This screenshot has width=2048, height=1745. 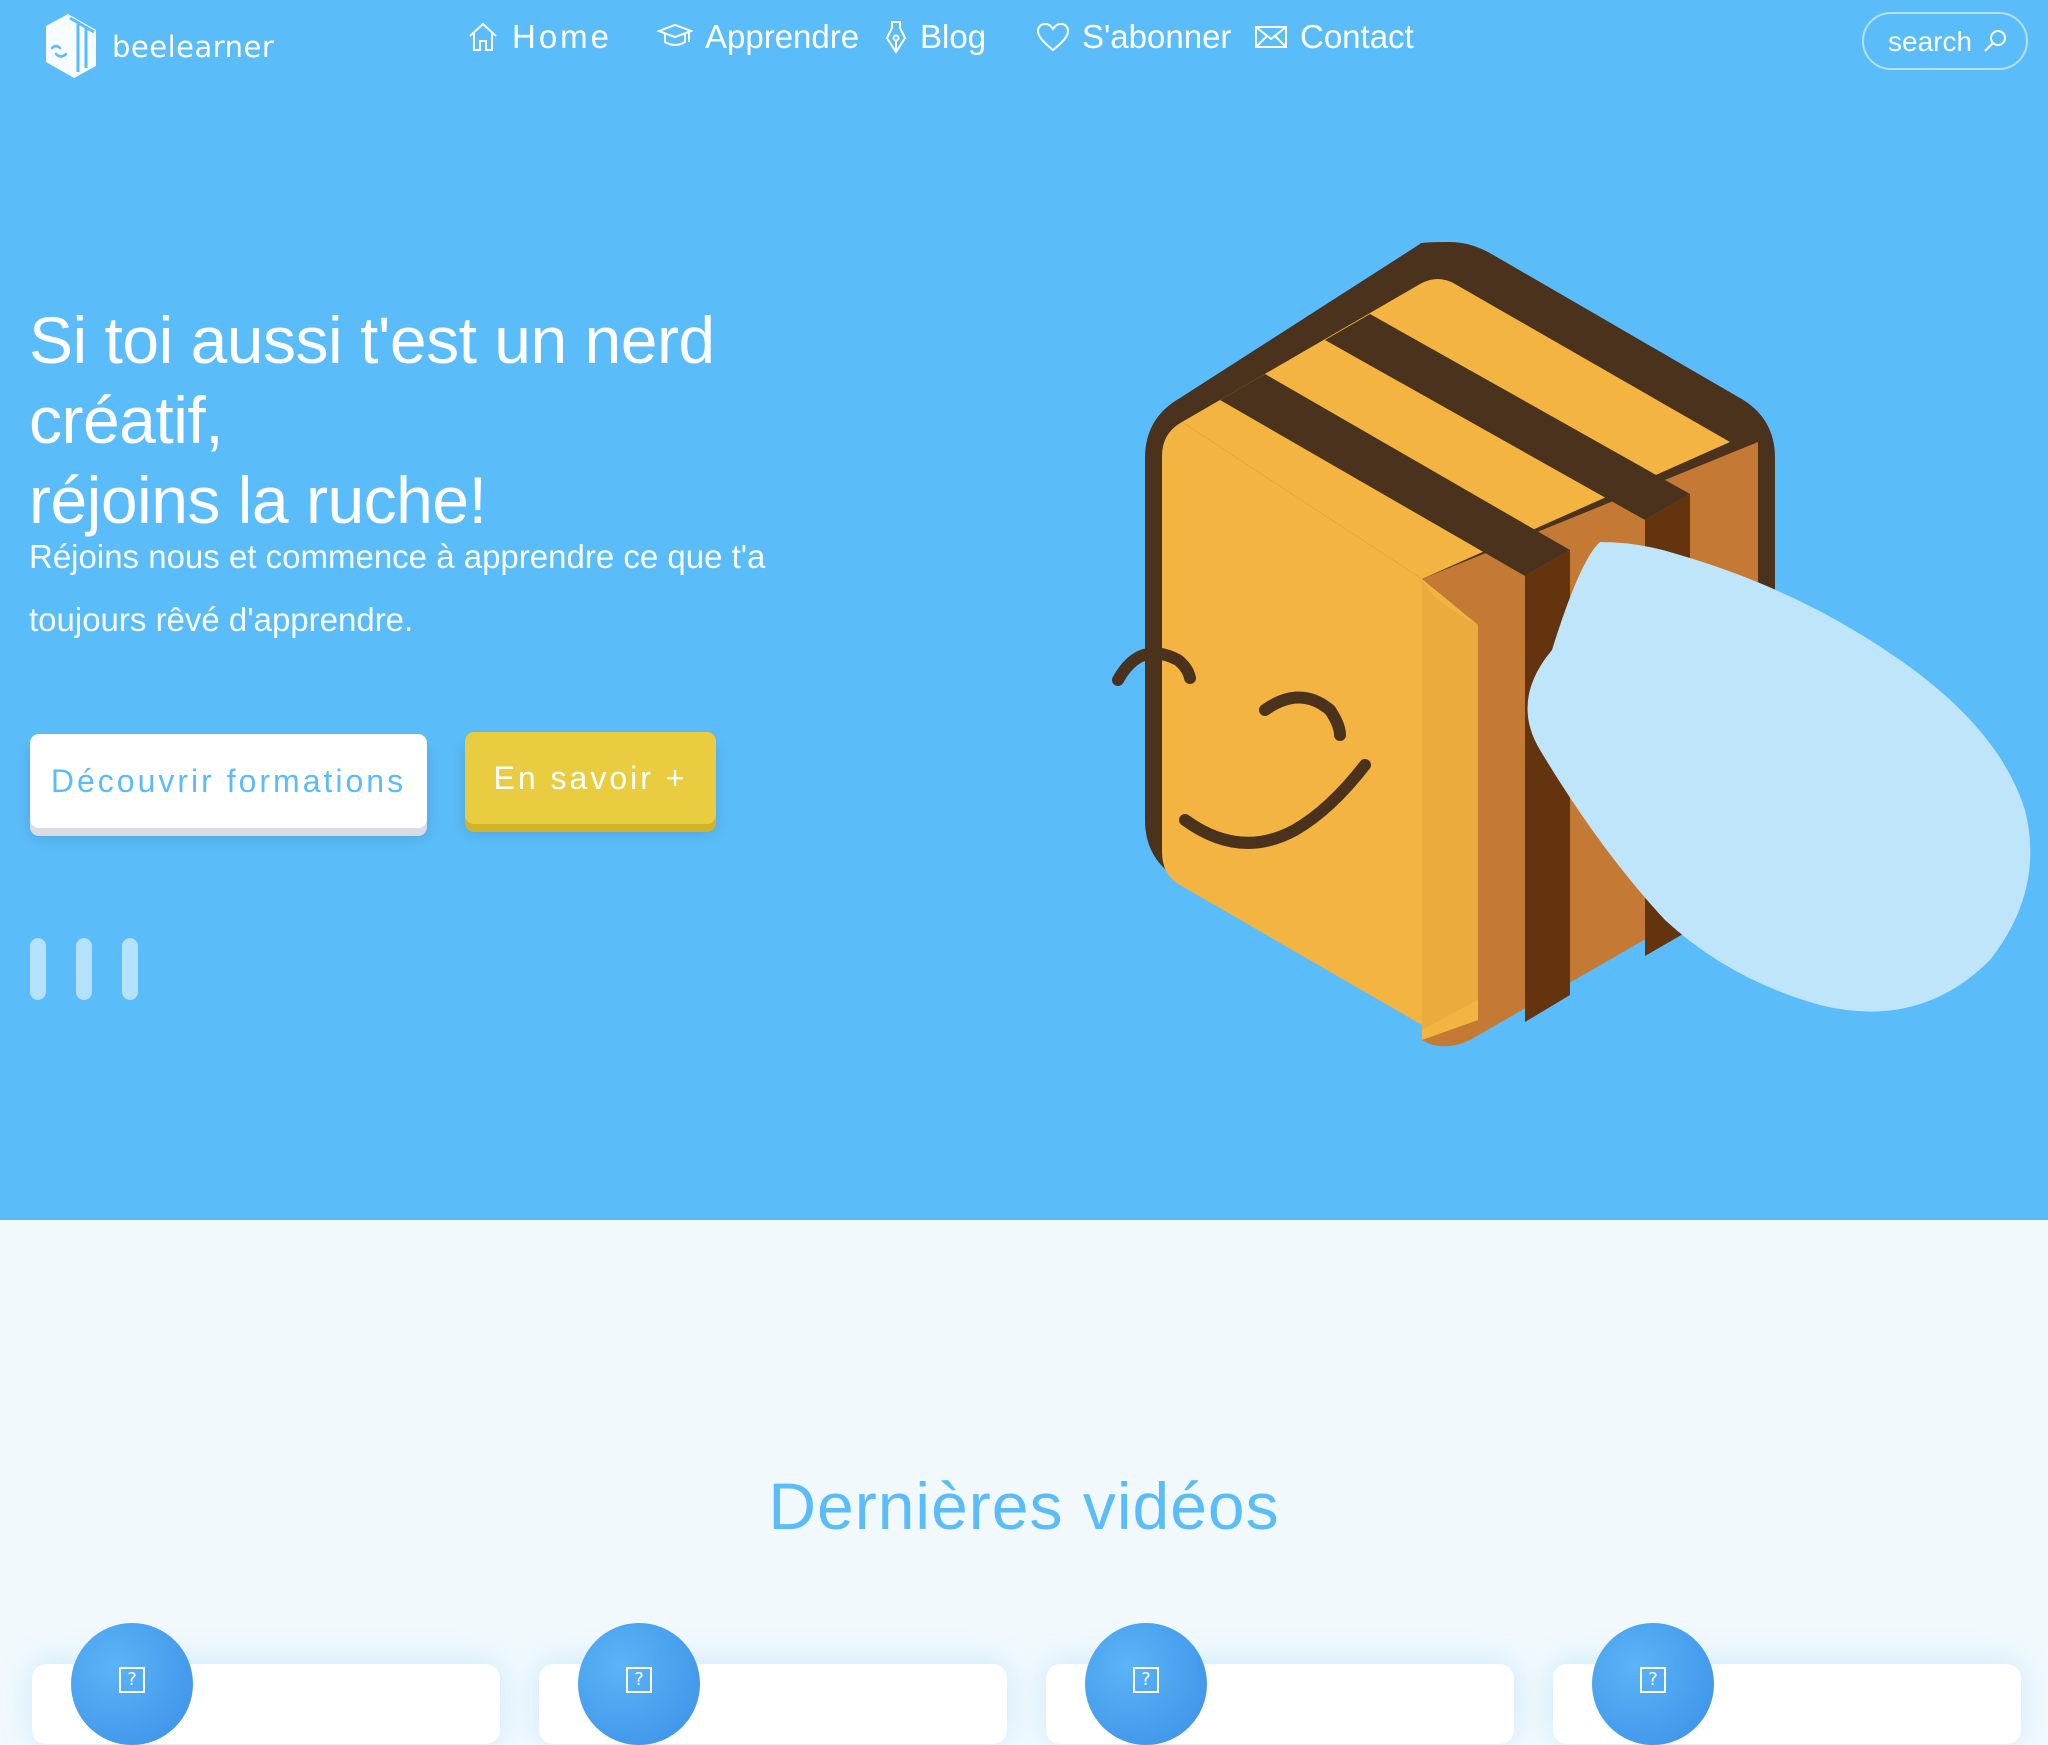 What do you see at coordinates (228, 781) in the screenshot?
I see `discover-courses-button: Découvrir formations` at bounding box center [228, 781].